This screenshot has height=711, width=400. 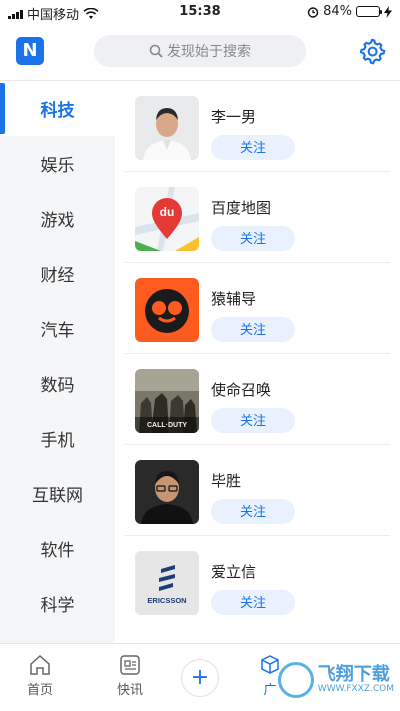 I want to click on news-icon, so click(x=130, y=665).